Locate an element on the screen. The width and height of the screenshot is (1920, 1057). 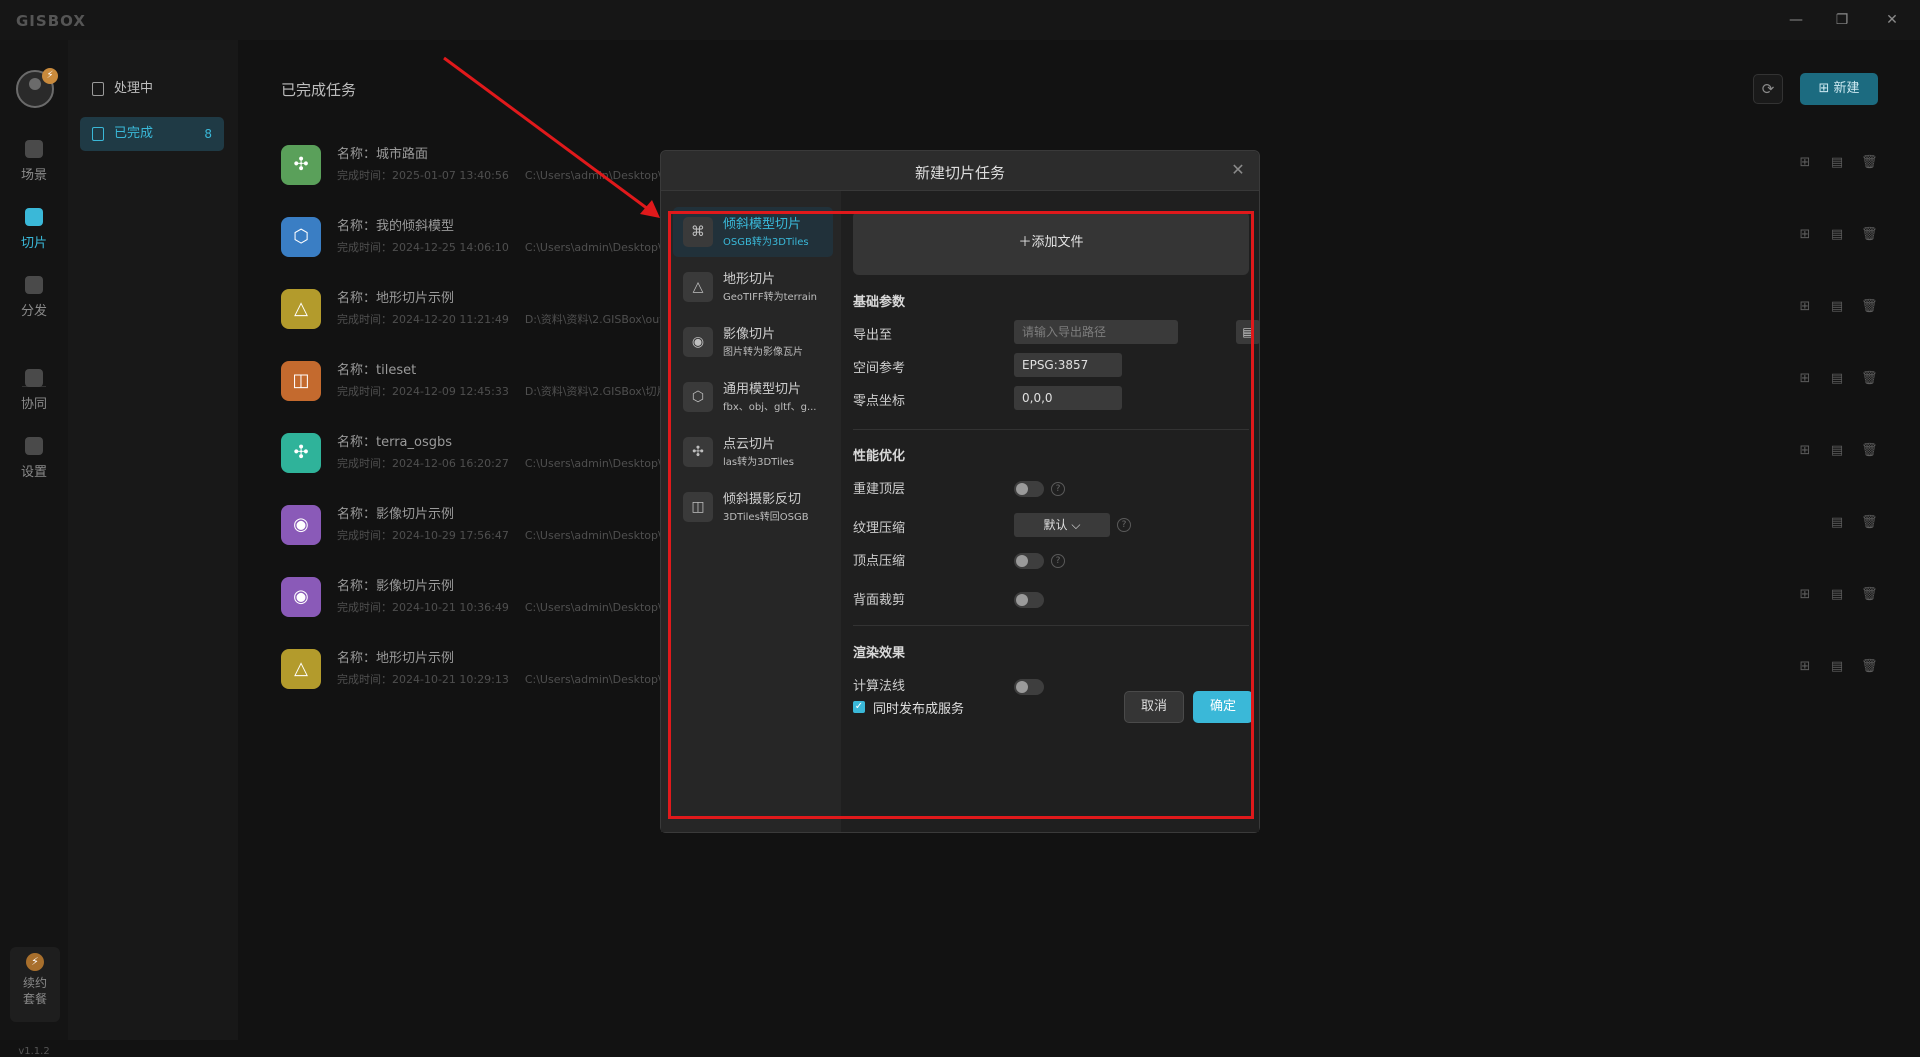
vertex-toggle is located at coordinates (1029, 561).